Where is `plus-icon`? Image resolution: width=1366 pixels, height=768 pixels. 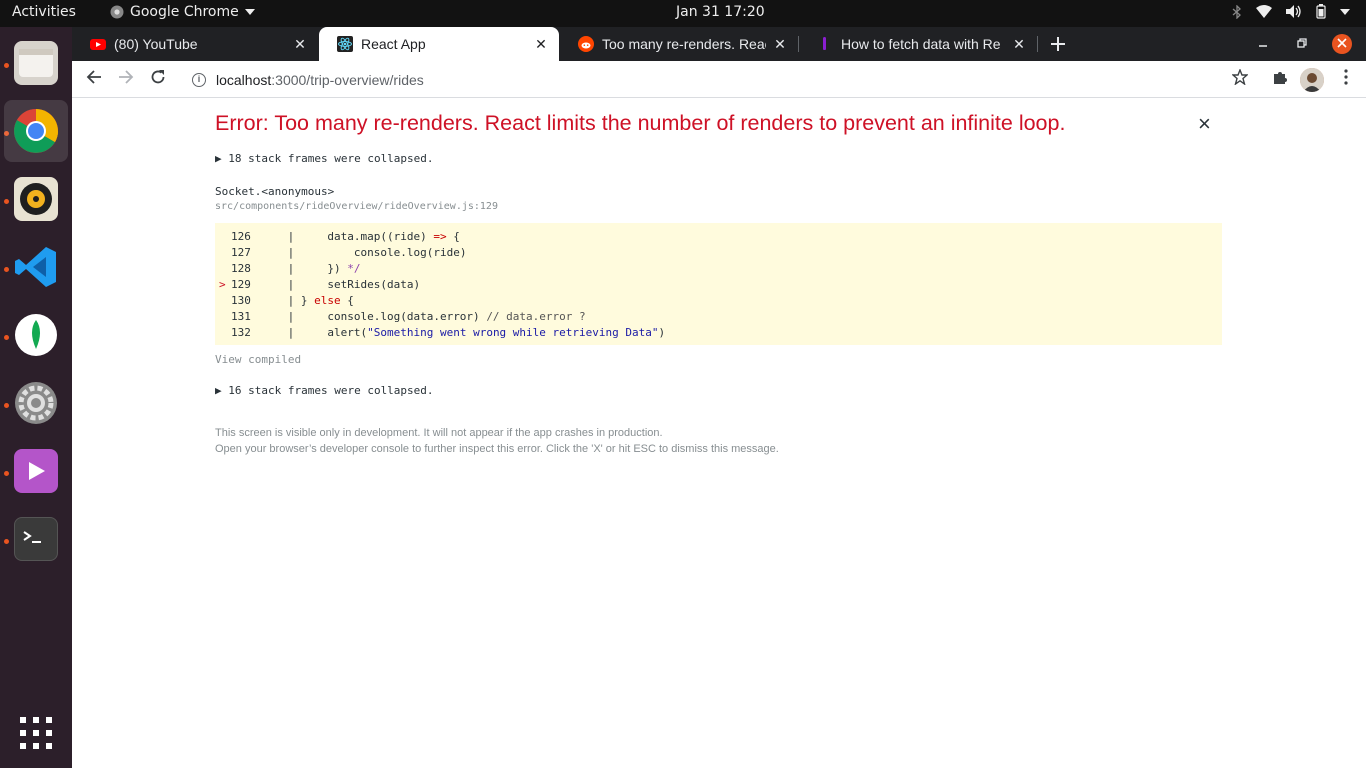 plus-icon is located at coordinates (1058, 44).